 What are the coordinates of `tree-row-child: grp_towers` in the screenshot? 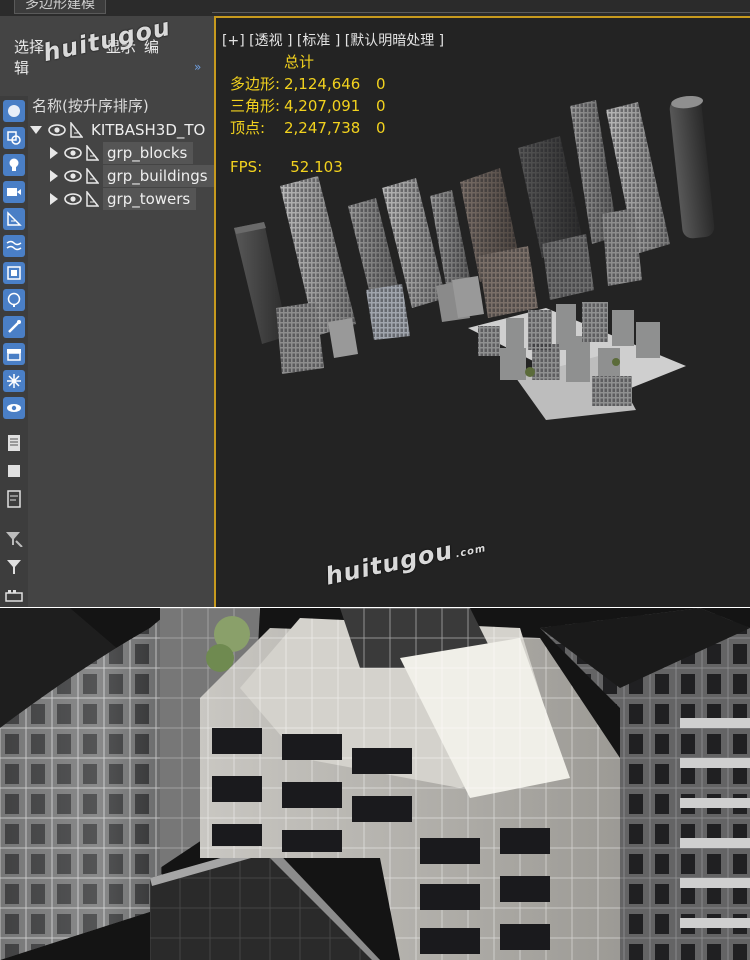 It's located at (123, 199).